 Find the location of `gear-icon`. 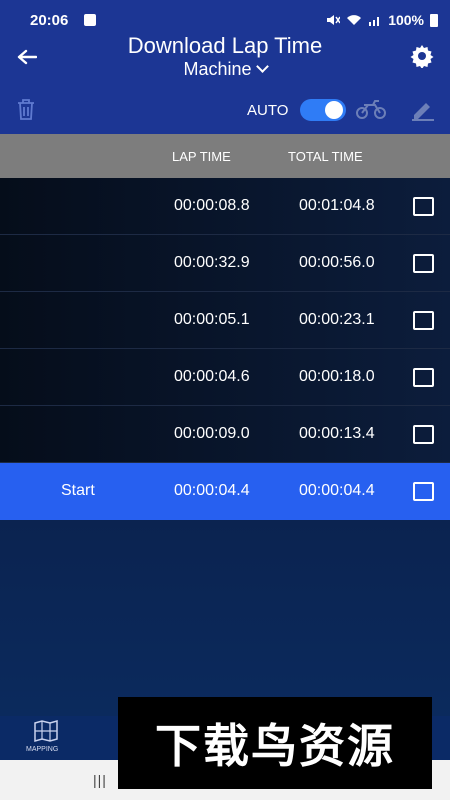

gear-icon is located at coordinates (422, 57).